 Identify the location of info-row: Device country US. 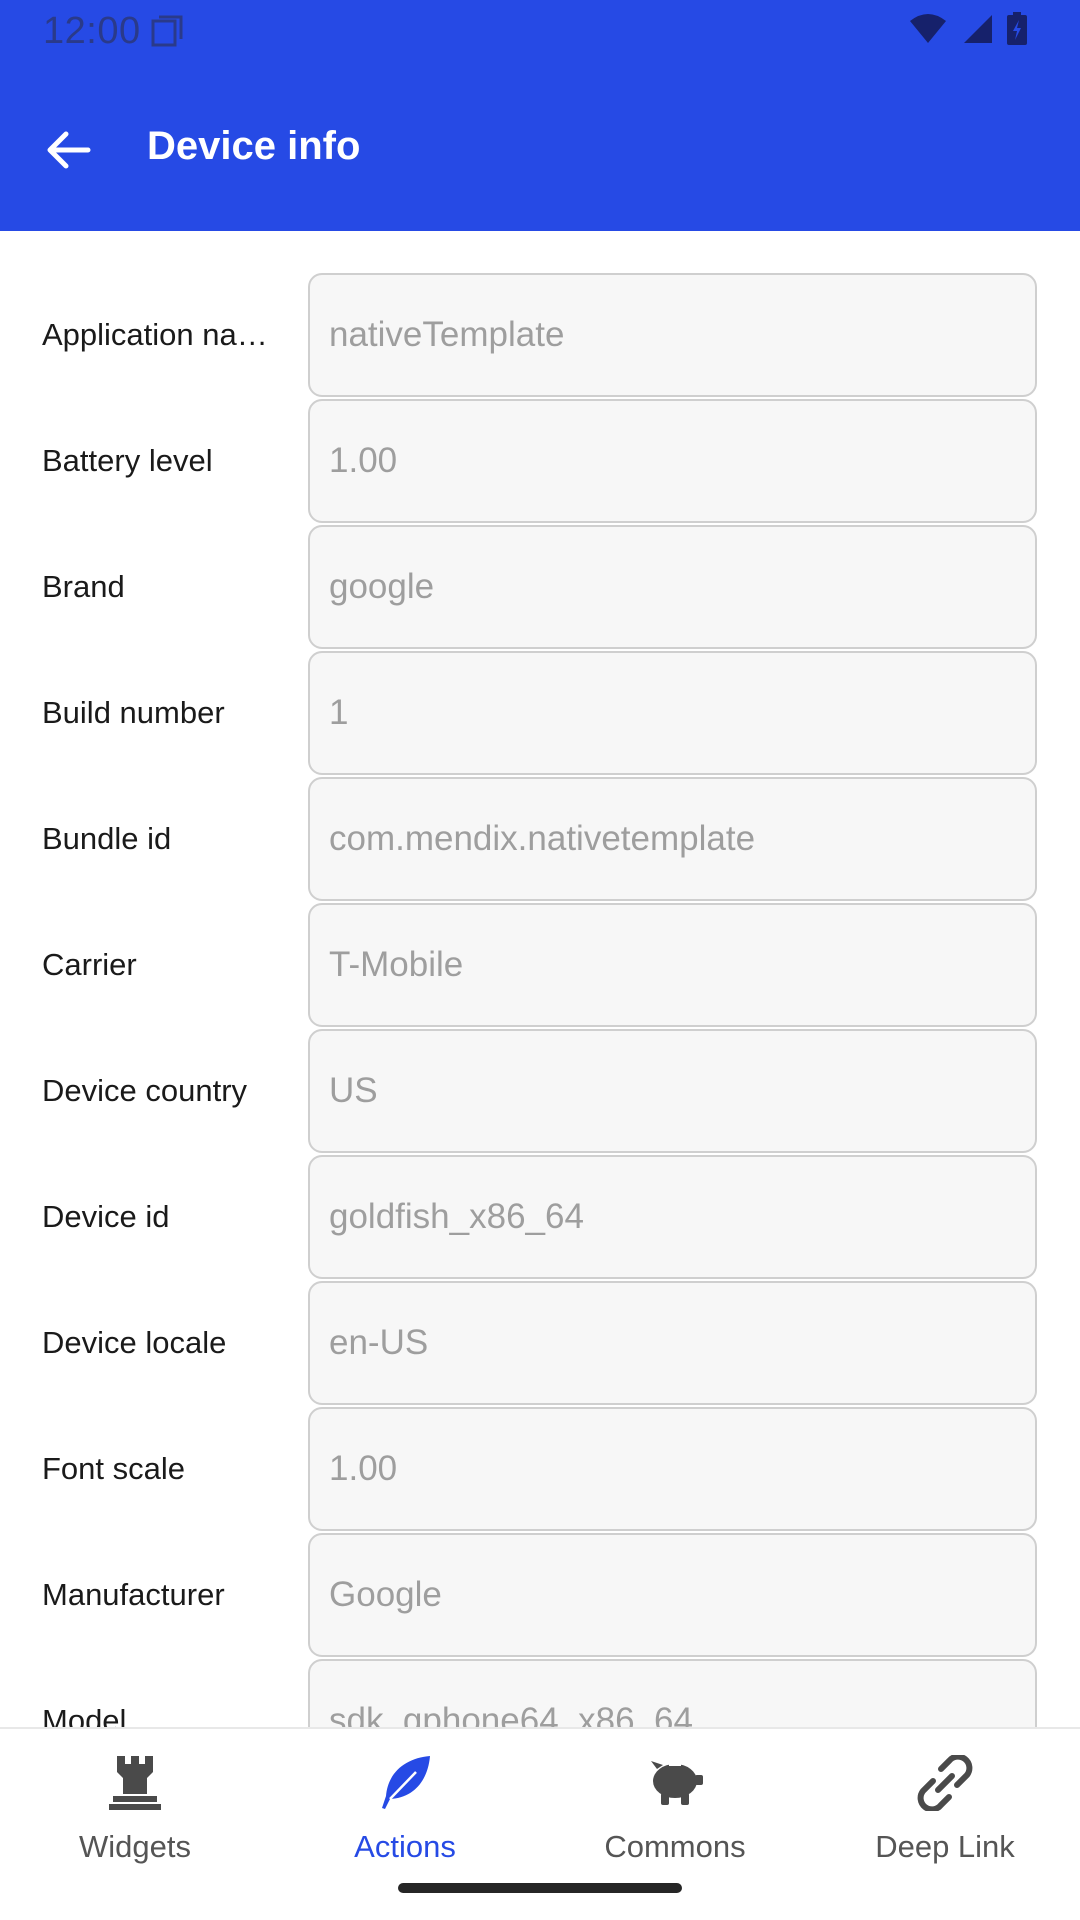
(540, 1092).